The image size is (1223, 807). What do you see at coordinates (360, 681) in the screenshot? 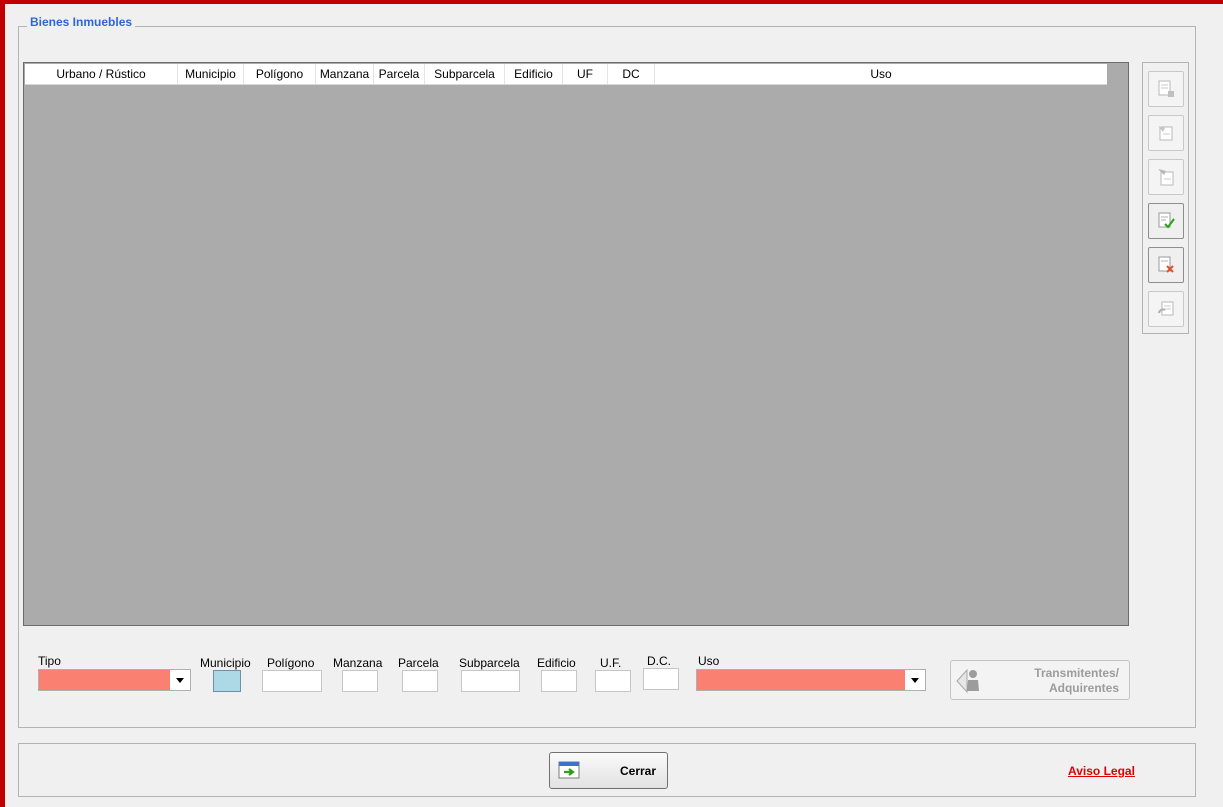
I see `manzana-field` at bounding box center [360, 681].